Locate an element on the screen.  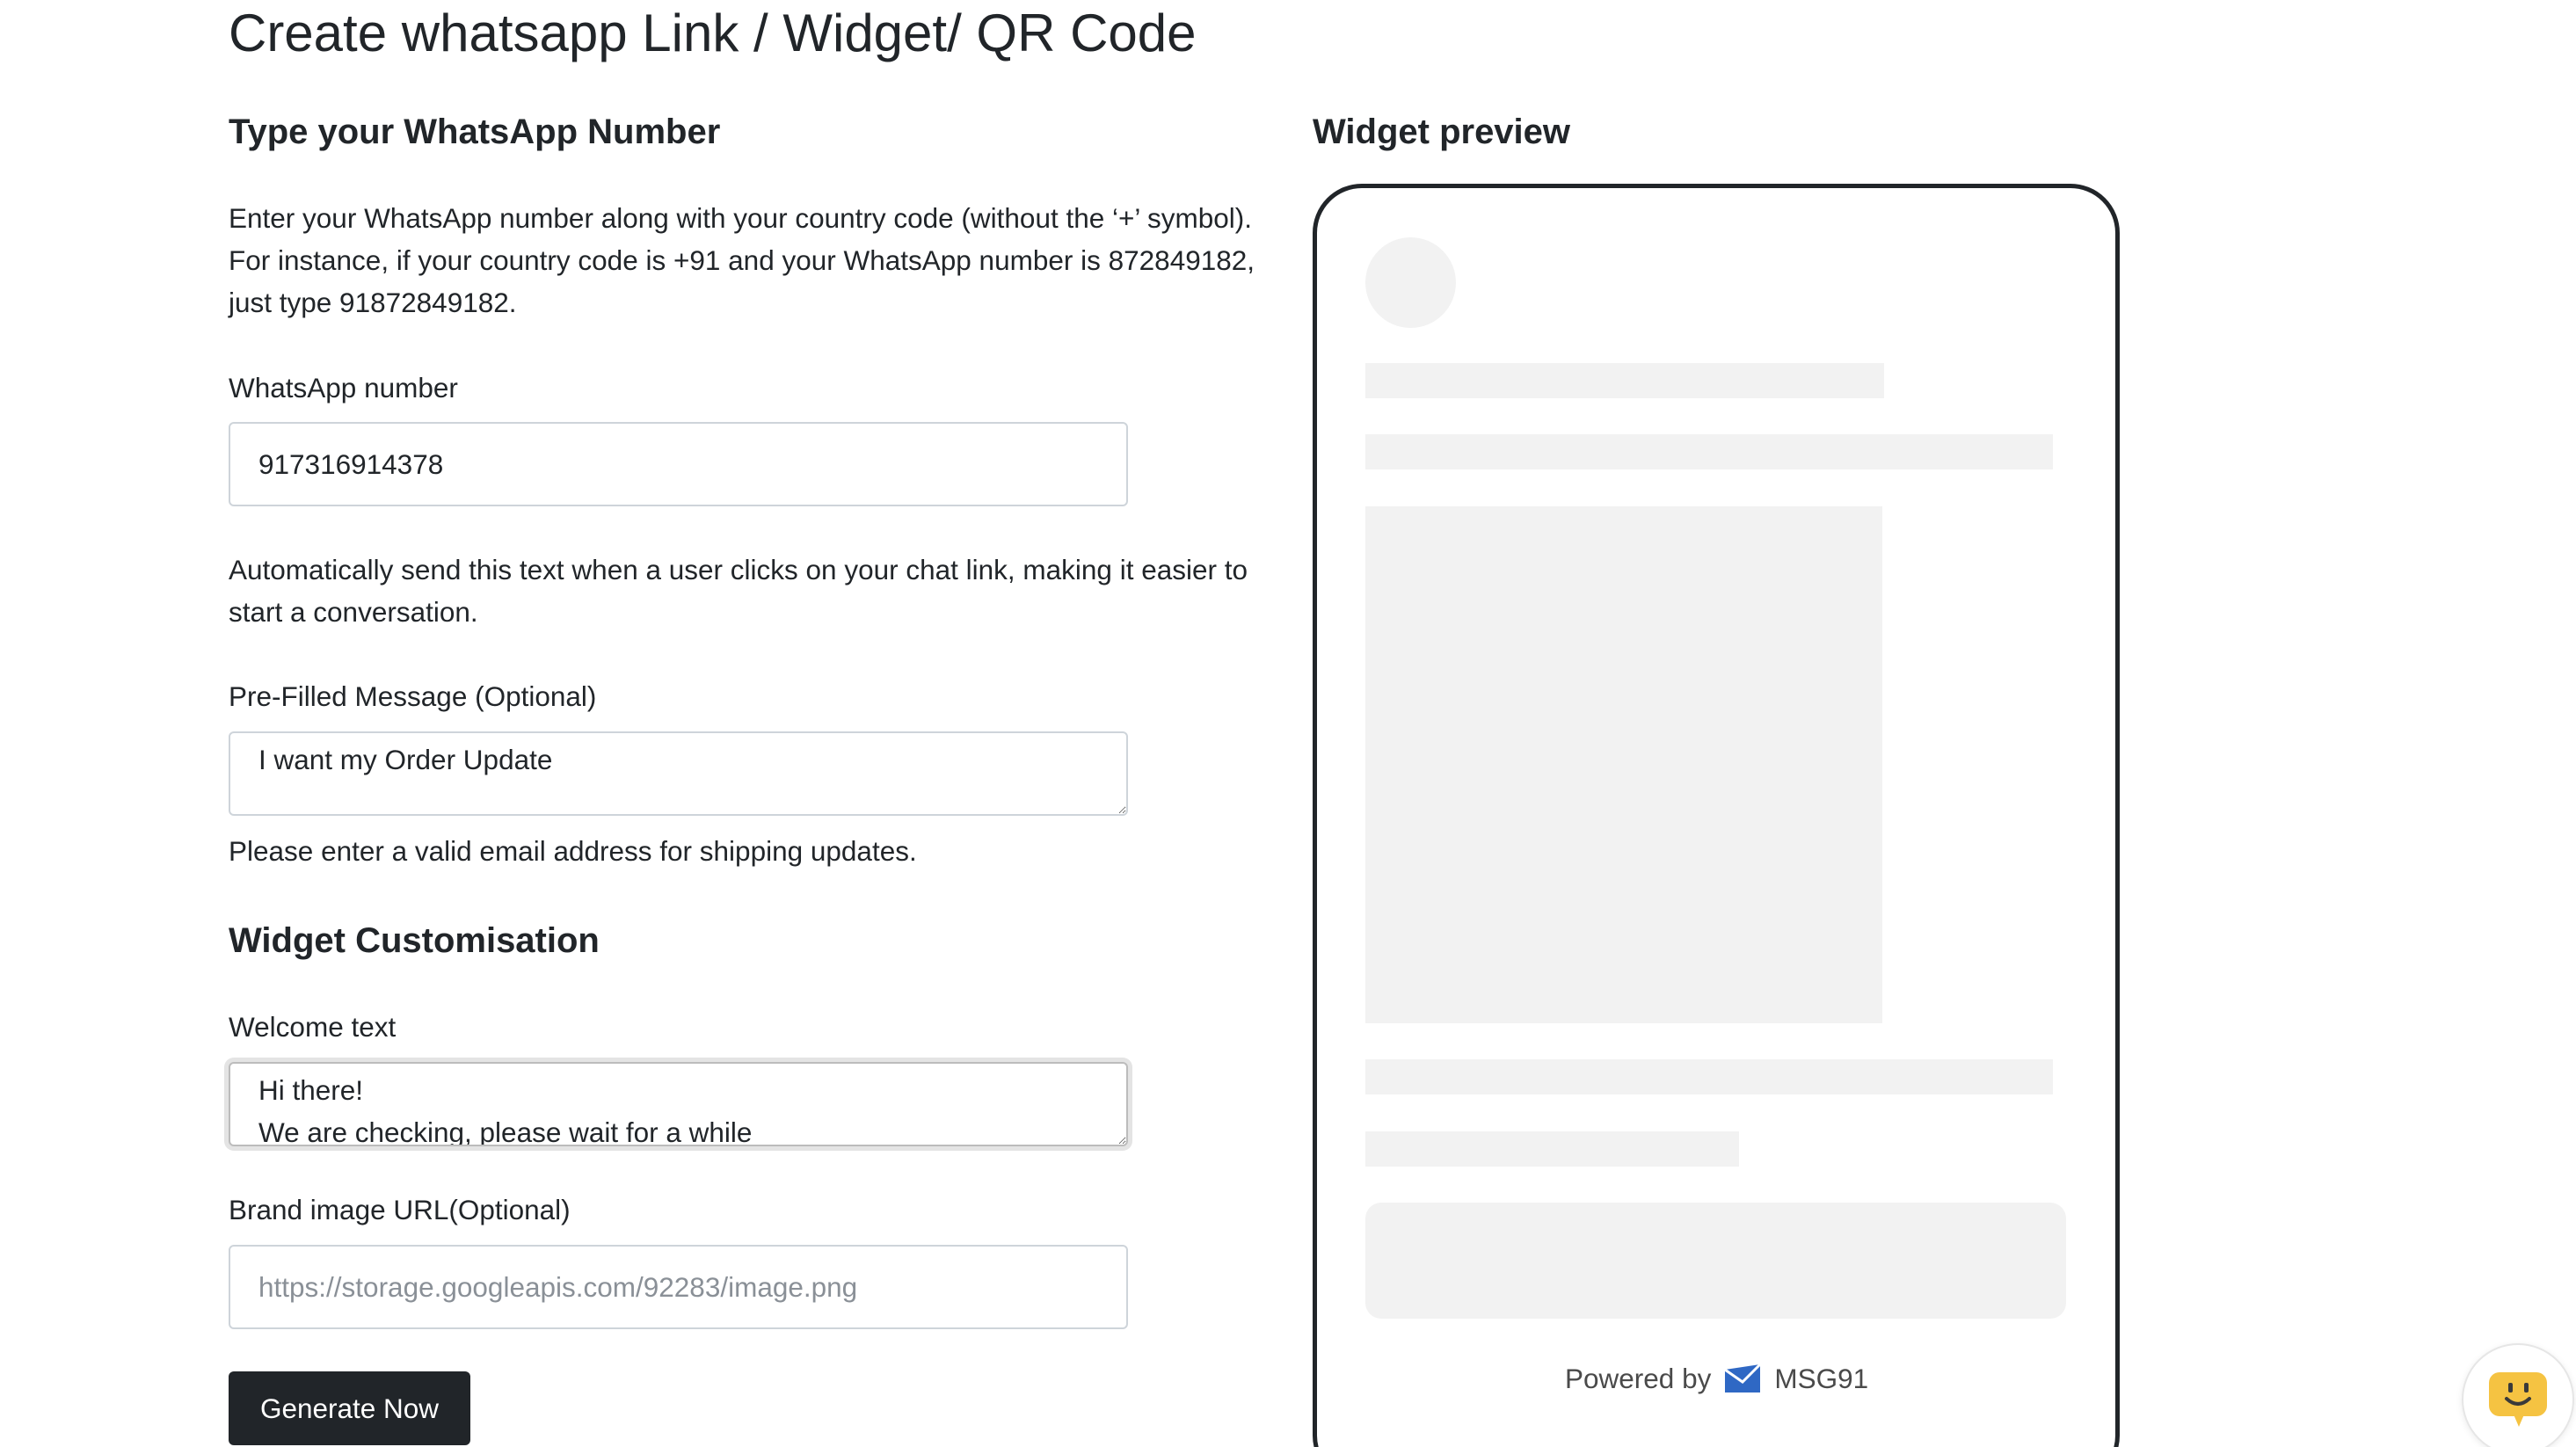
msg91-brand-name: MSG91 is located at coordinates (1821, 1378).